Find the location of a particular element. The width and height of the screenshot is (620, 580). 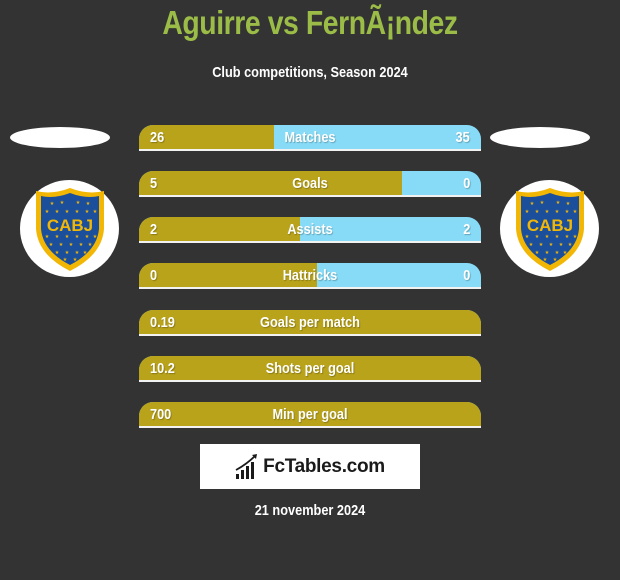

stat-label: Min per goal is located at coordinates (310, 414).